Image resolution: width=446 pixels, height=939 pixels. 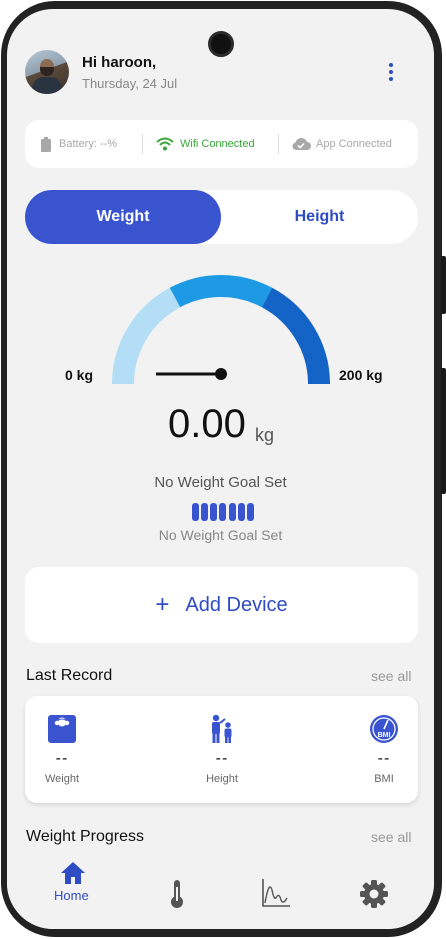 I want to click on goal-progress-bars, so click(x=223, y=512).